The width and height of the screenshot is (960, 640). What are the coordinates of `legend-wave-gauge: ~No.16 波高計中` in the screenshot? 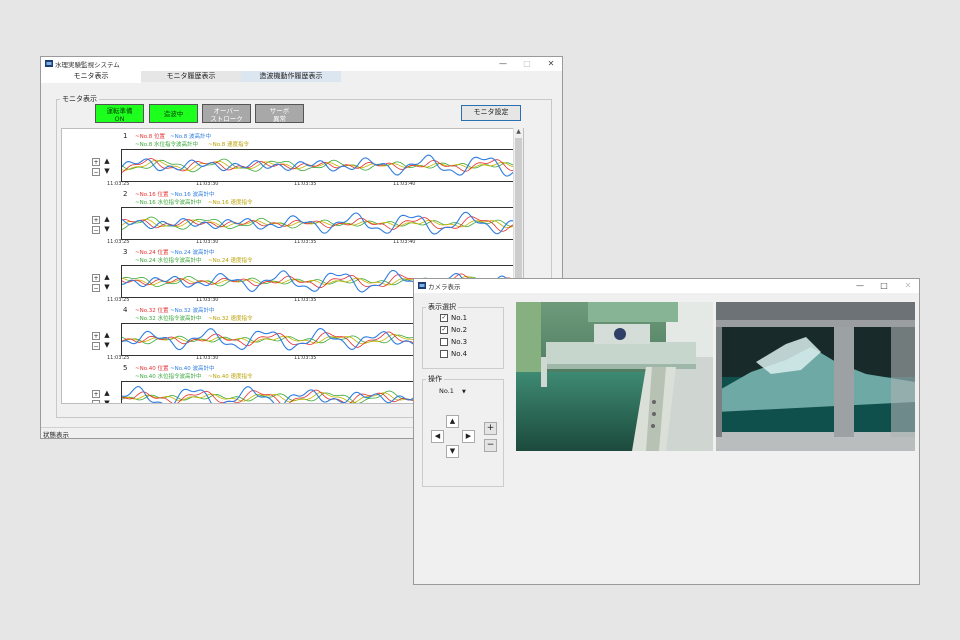 It's located at (192, 195).